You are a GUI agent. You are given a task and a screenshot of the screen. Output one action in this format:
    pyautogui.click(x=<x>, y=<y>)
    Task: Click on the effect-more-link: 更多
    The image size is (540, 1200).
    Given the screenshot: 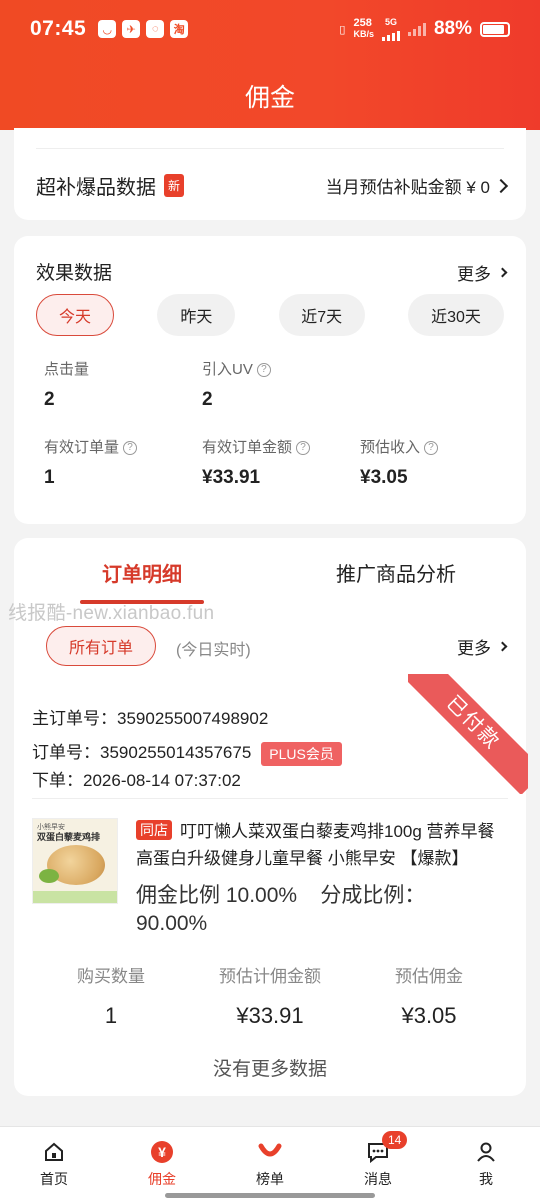 What is the action you would take?
    pyautogui.click(x=482, y=272)
    